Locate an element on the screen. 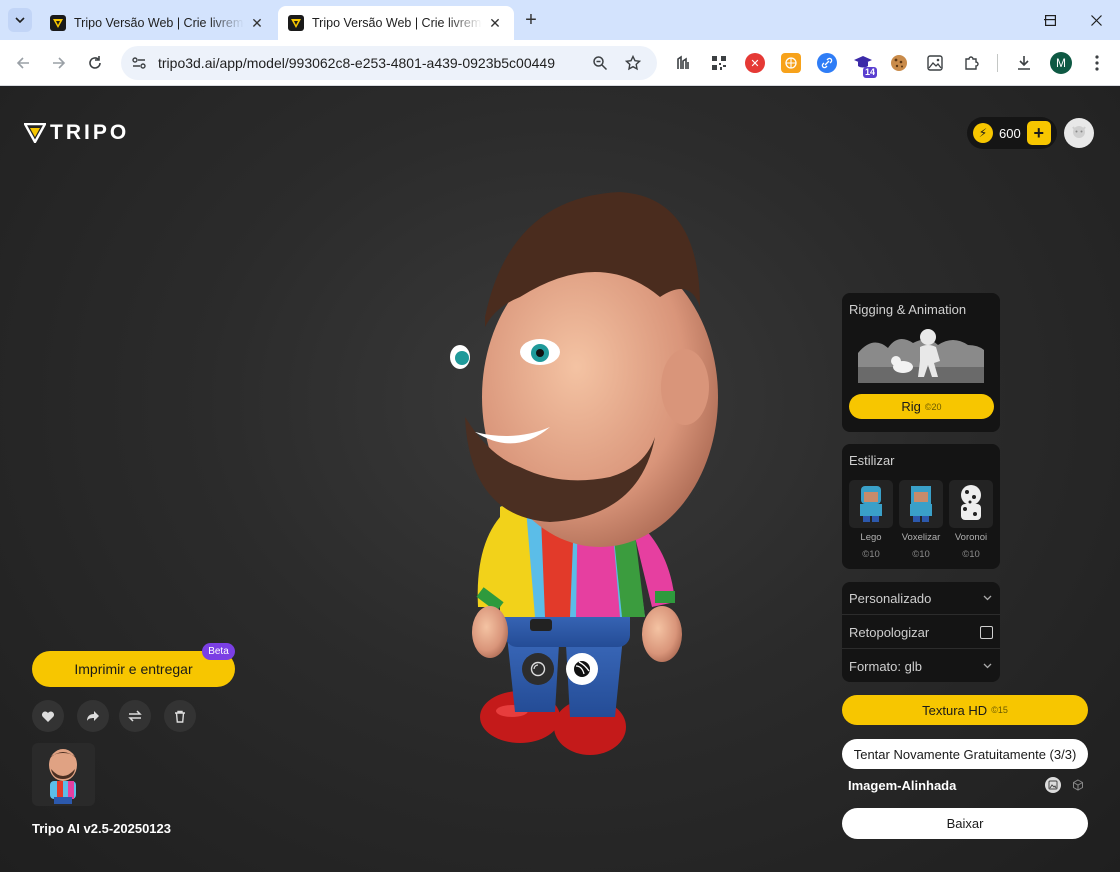 The image size is (1120, 872). blocker-extension-icon: ✕ is located at coordinates (755, 63).